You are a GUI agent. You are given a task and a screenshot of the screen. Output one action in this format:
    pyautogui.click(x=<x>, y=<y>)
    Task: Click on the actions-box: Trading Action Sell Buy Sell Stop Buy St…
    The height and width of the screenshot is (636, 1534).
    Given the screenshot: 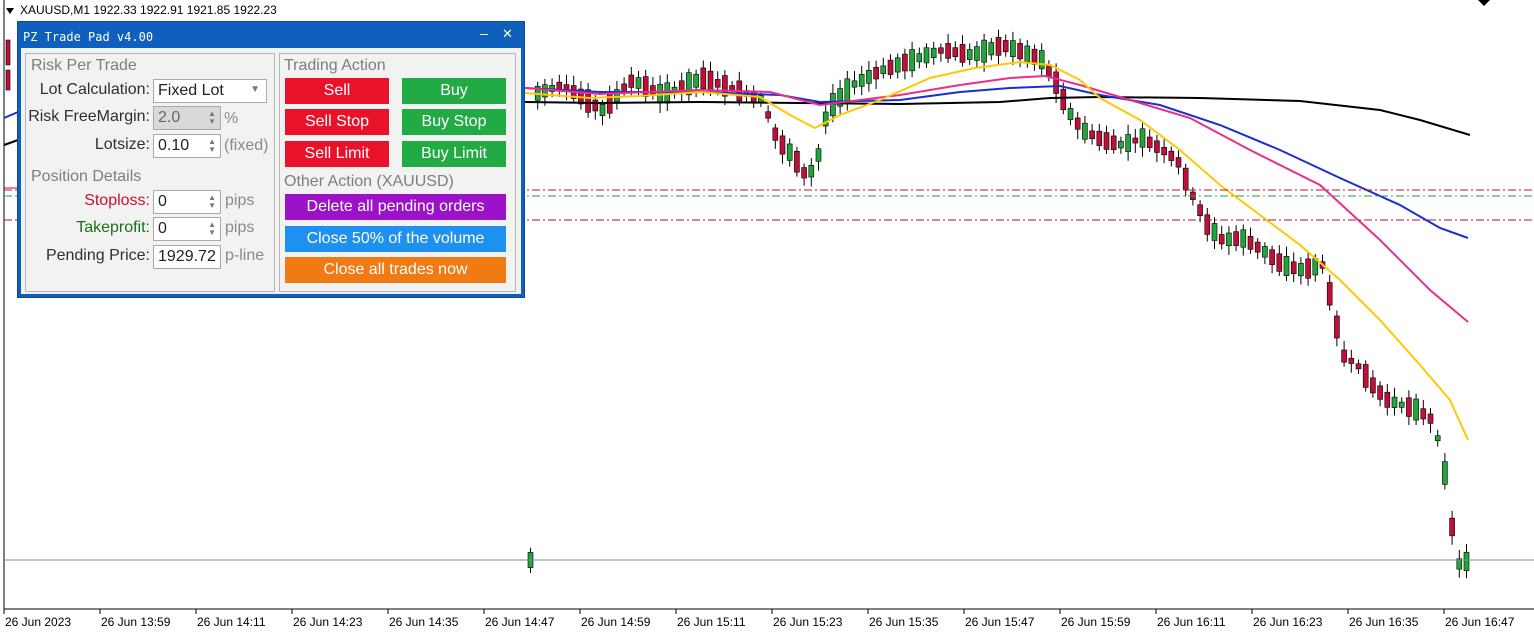 What is the action you would take?
    pyautogui.click(x=397, y=172)
    